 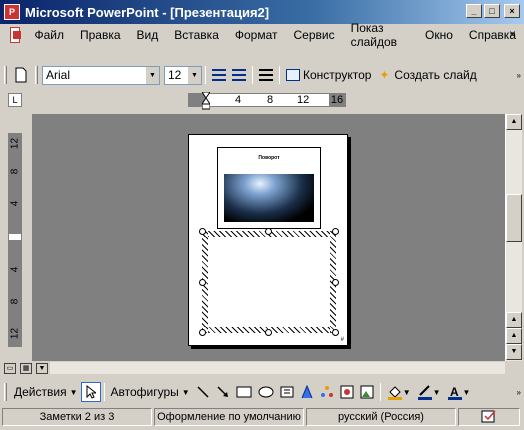 I want to click on autoshapes-menu: Автофигуры ▼, so click(x=150, y=392).